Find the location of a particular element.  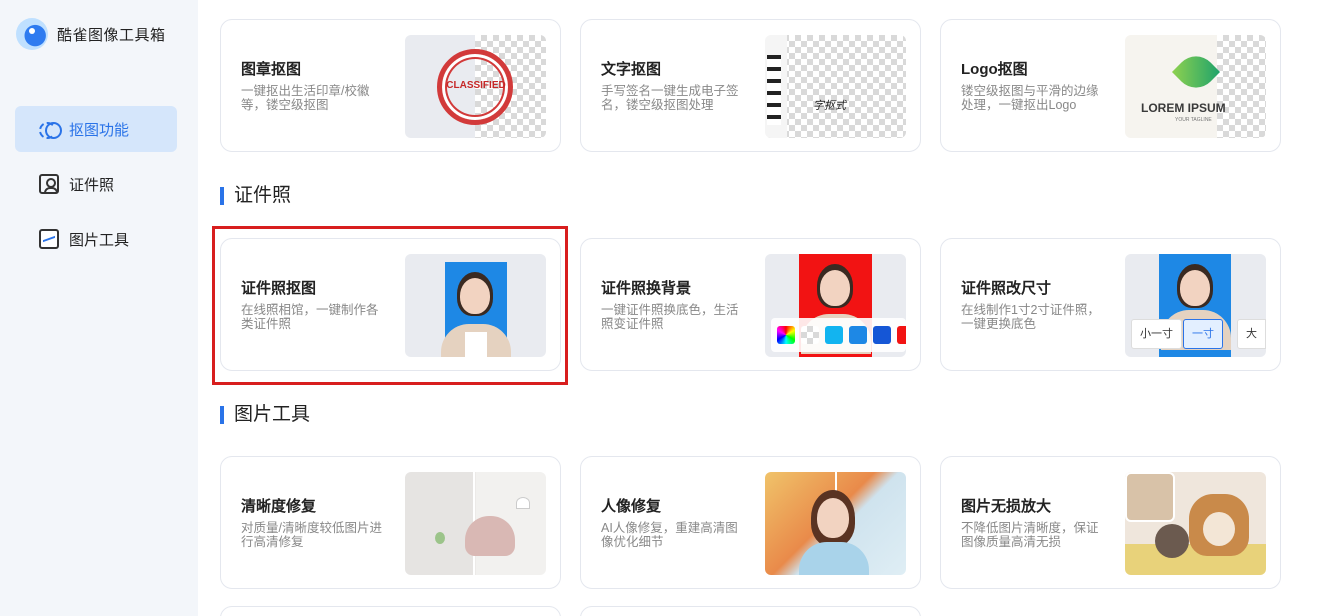

color-swatch-red is located at coordinates (901, 335).